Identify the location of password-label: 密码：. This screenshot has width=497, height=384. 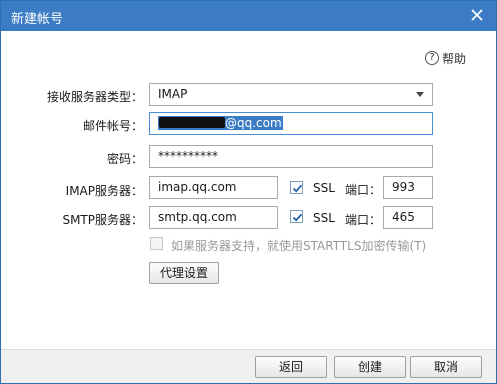
(124, 159).